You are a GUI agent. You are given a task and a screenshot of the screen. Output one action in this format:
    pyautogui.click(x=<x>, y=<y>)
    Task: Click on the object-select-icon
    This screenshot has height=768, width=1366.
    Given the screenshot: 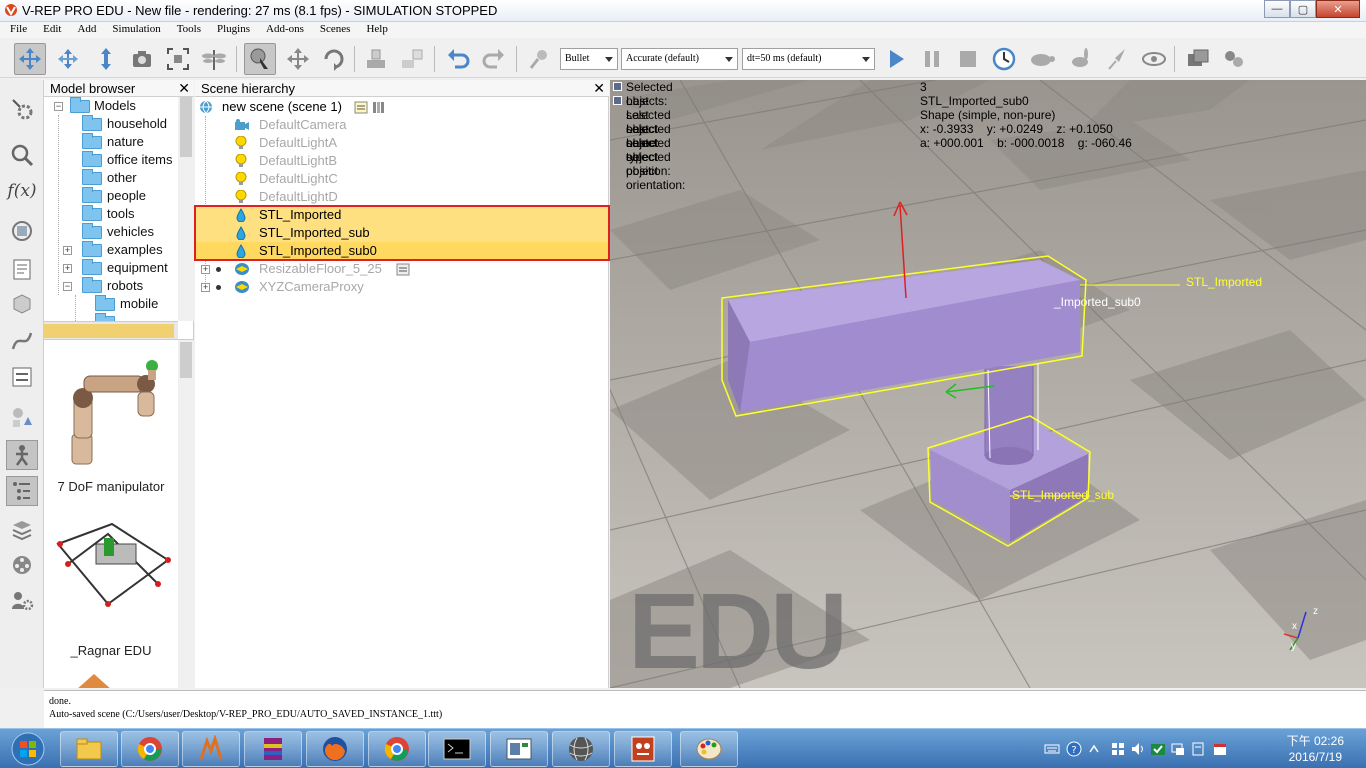 What is the action you would take?
    pyautogui.click(x=260, y=59)
    